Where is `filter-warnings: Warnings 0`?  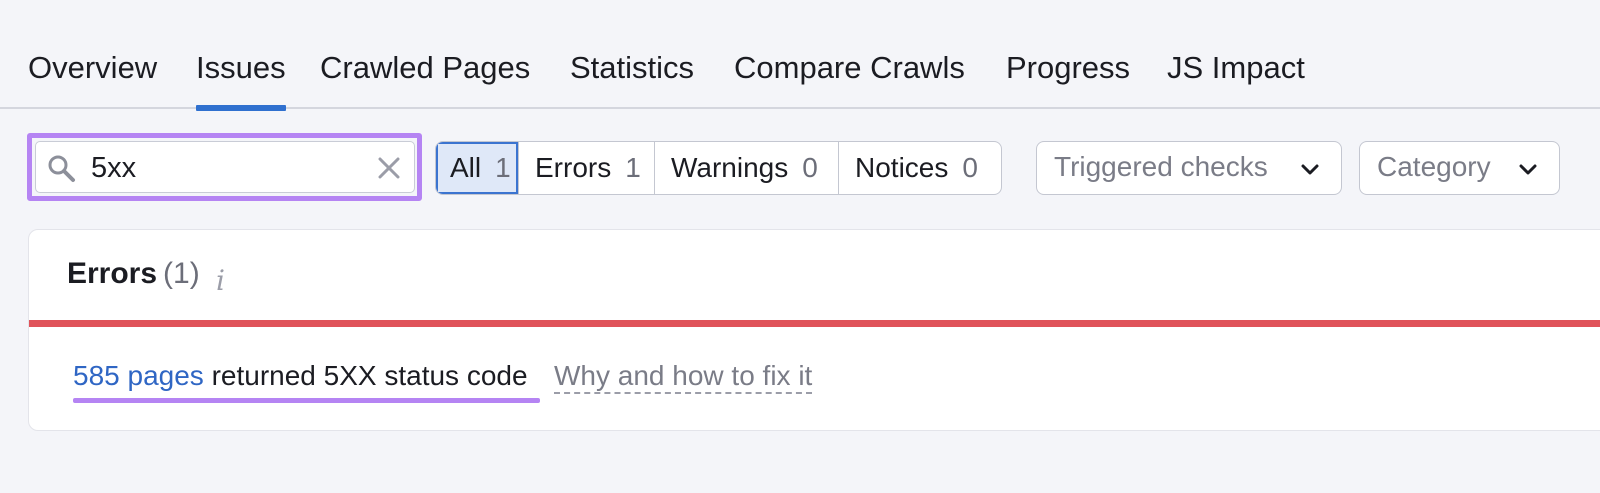 filter-warnings: Warnings 0 is located at coordinates (747, 168).